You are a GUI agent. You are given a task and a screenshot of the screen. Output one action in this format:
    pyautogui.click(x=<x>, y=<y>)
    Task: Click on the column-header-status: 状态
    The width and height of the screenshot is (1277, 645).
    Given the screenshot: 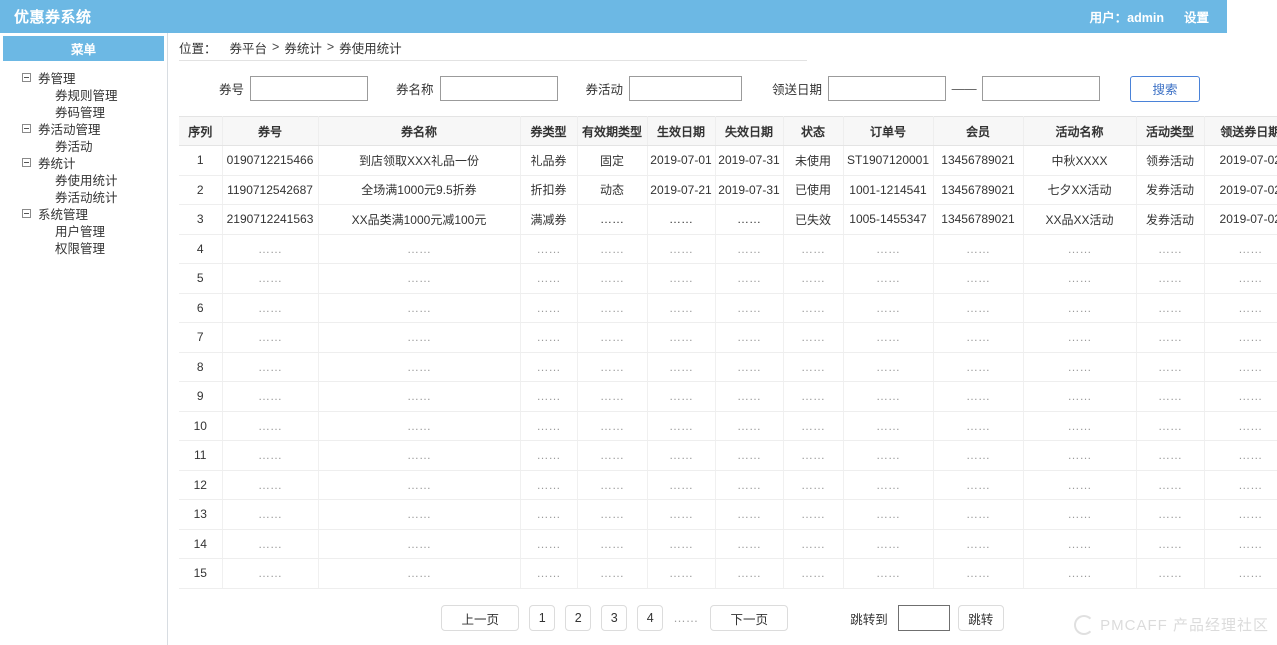 What is the action you would take?
    pyautogui.click(x=813, y=131)
    